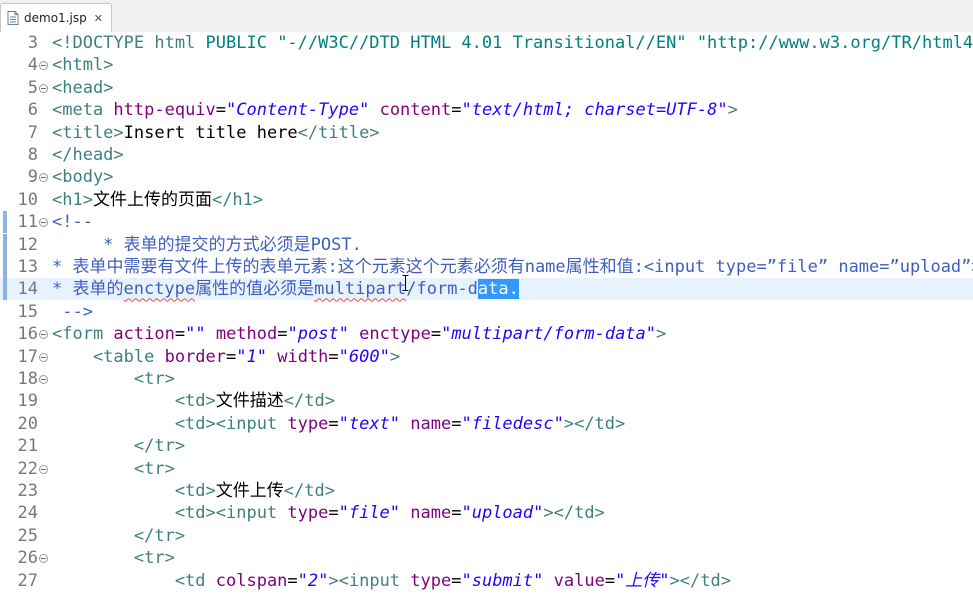  I want to click on code-text: <head>, so click(82, 88).